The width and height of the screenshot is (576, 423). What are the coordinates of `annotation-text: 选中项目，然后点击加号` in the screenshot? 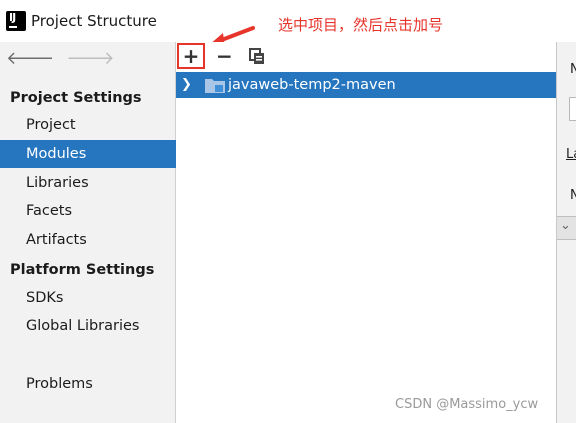 It's located at (361, 25).